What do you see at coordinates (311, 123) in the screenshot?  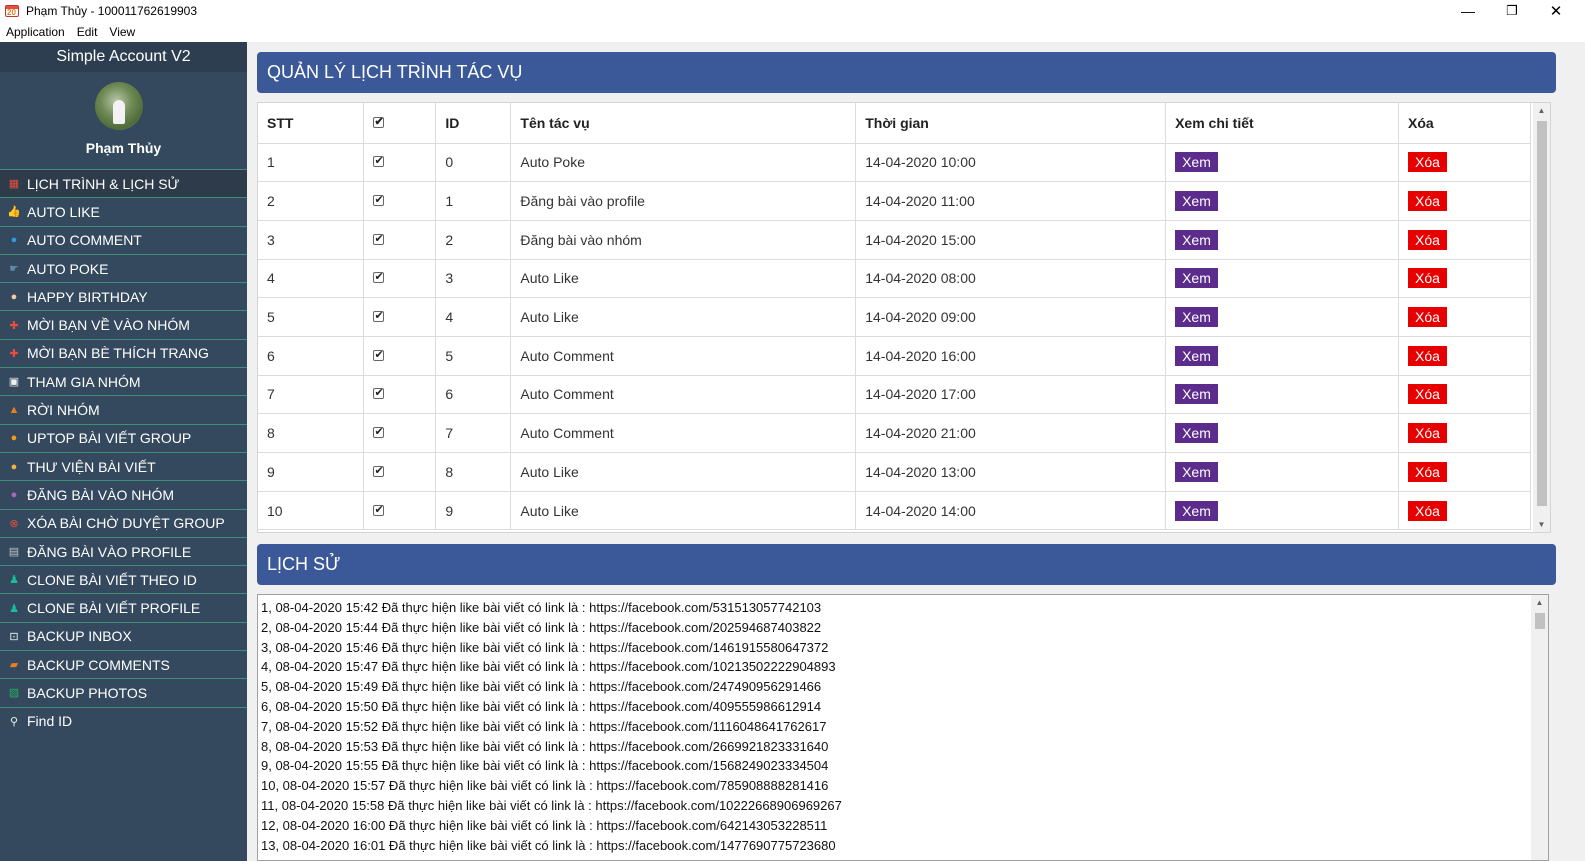 I see `col-header-stt: STT` at bounding box center [311, 123].